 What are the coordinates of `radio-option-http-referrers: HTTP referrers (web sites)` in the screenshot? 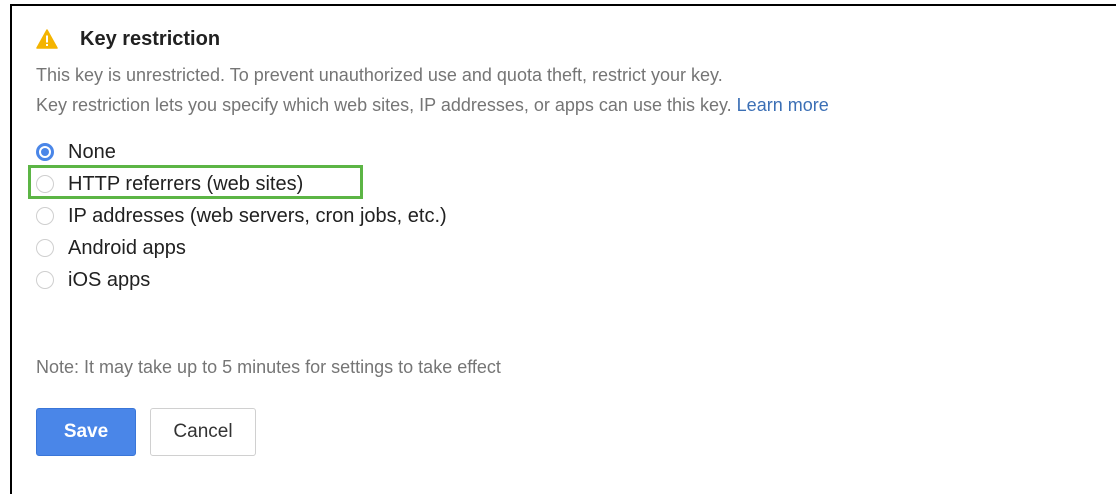 It's located at (428, 182).